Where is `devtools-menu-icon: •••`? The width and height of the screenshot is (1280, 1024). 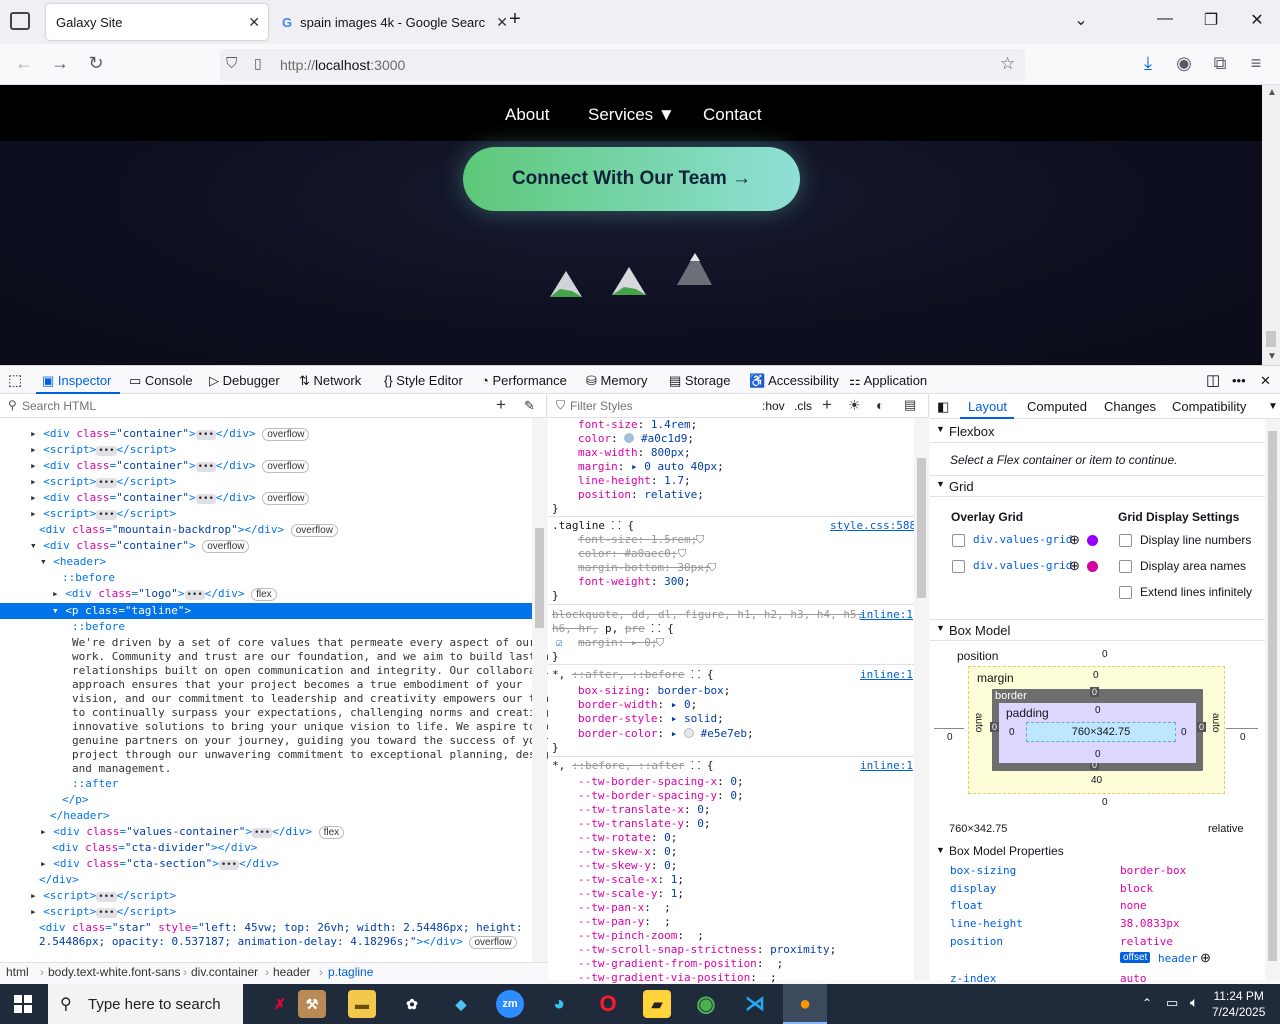
devtools-menu-icon: ••• is located at coordinates (1239, 380).